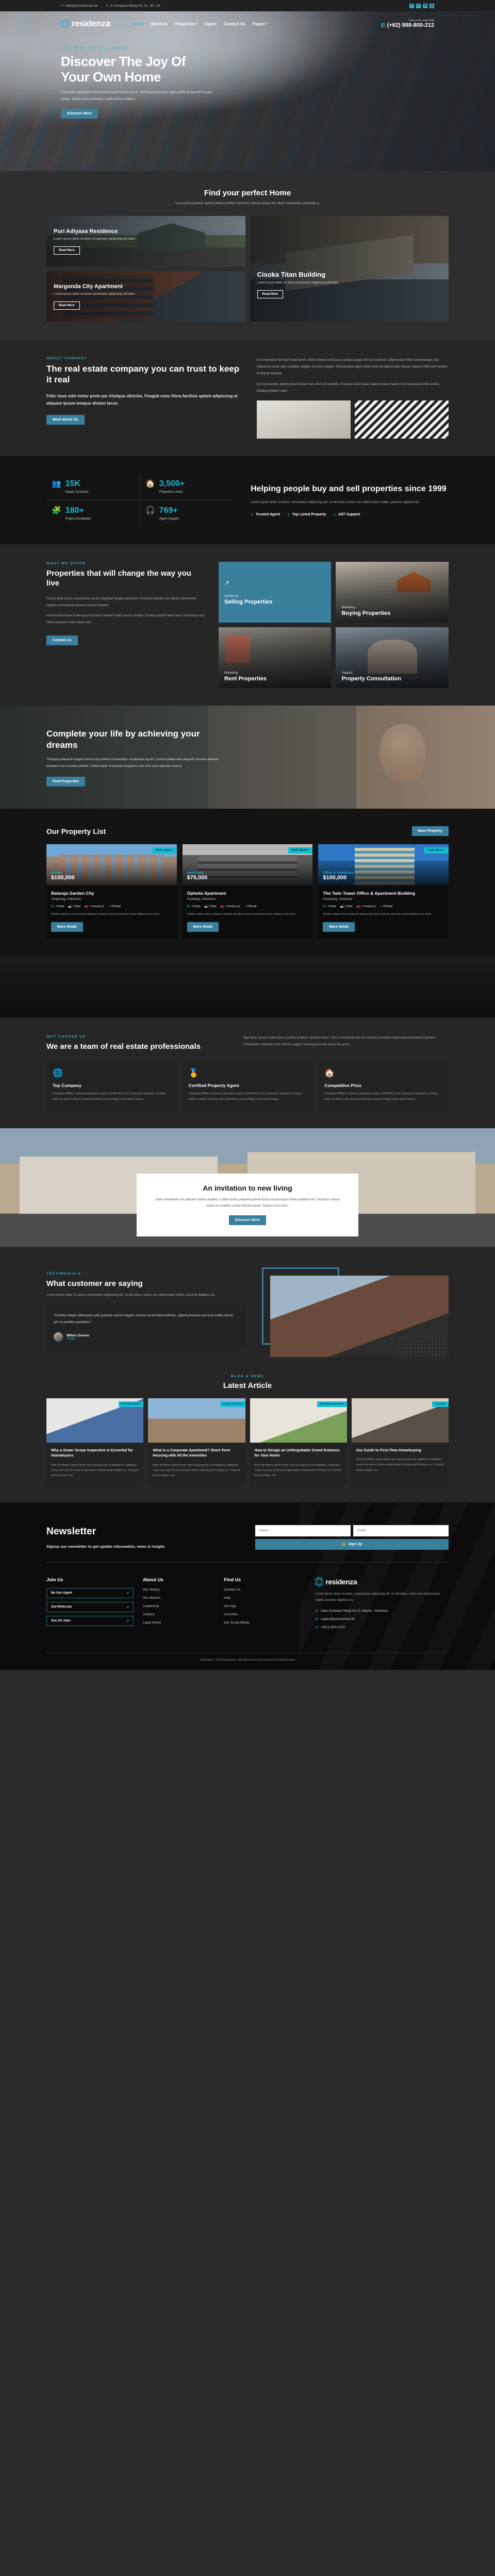 The image size is (495, 2576). I want to click on check-icon: ✓, so click(288, 515).